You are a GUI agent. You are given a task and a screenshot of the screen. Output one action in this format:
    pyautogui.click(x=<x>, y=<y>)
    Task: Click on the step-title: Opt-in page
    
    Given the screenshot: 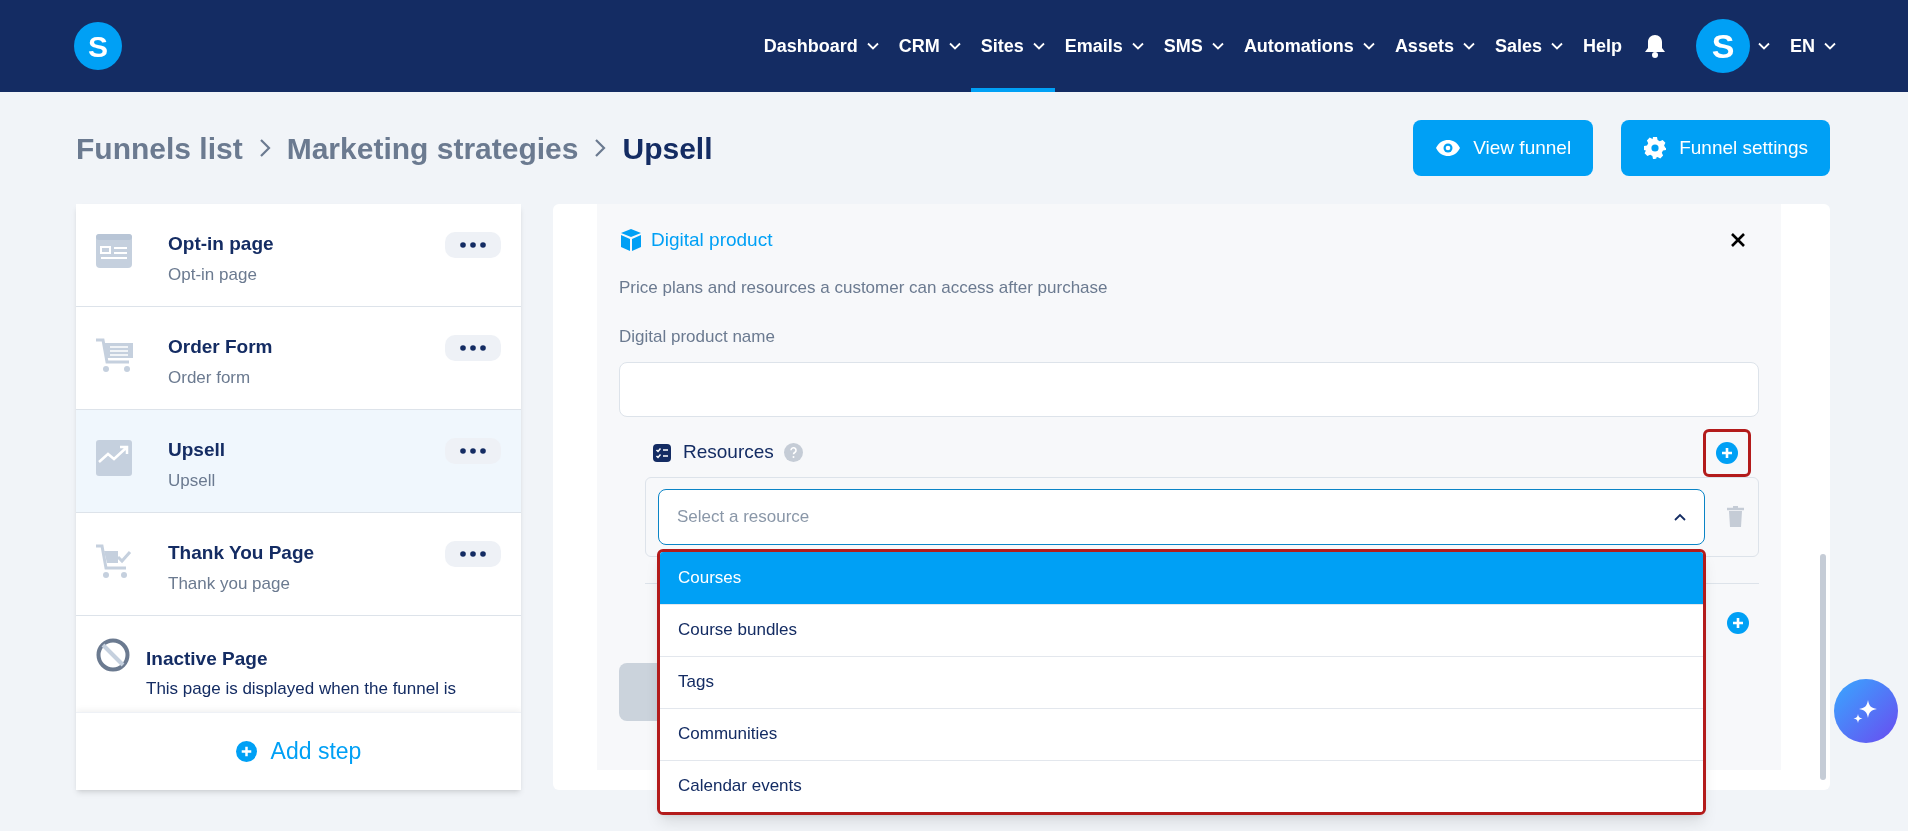 What is the action you would take?
    pyautogui.click(x=221, y=244)
    